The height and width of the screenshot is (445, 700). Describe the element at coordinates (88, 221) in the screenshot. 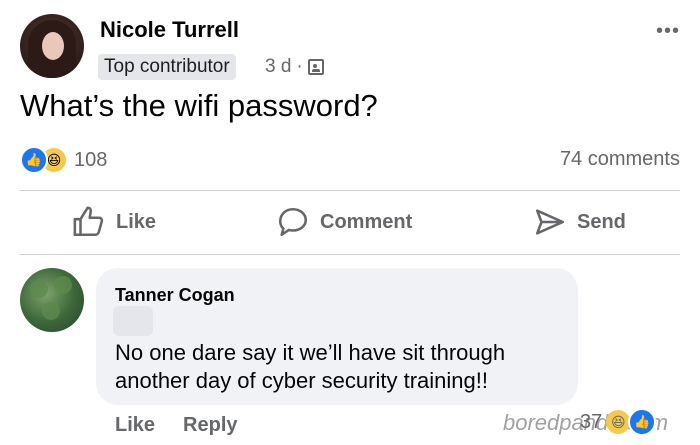

I see `thumbs-up-icon` at that location.